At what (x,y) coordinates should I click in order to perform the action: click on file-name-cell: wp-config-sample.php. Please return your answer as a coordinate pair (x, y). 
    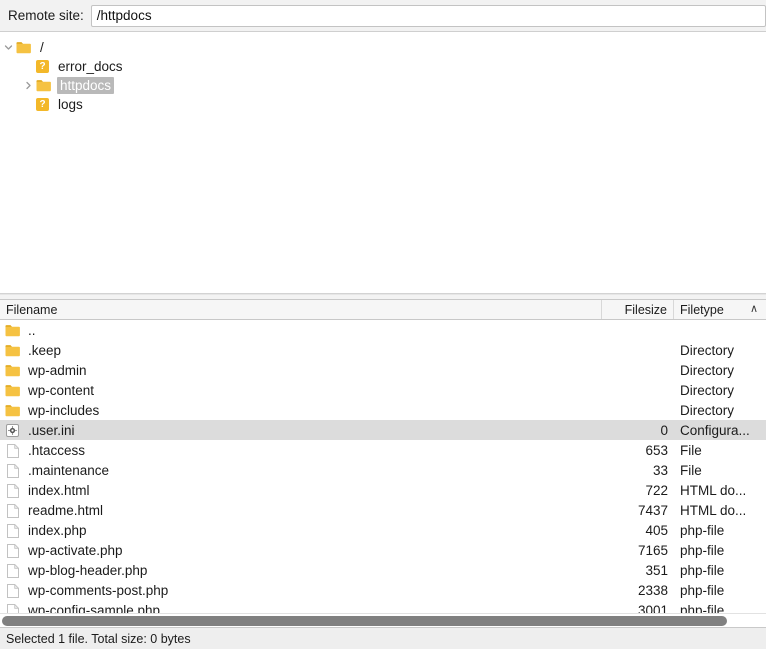
    Looking at the image, I should click on (301, 608).